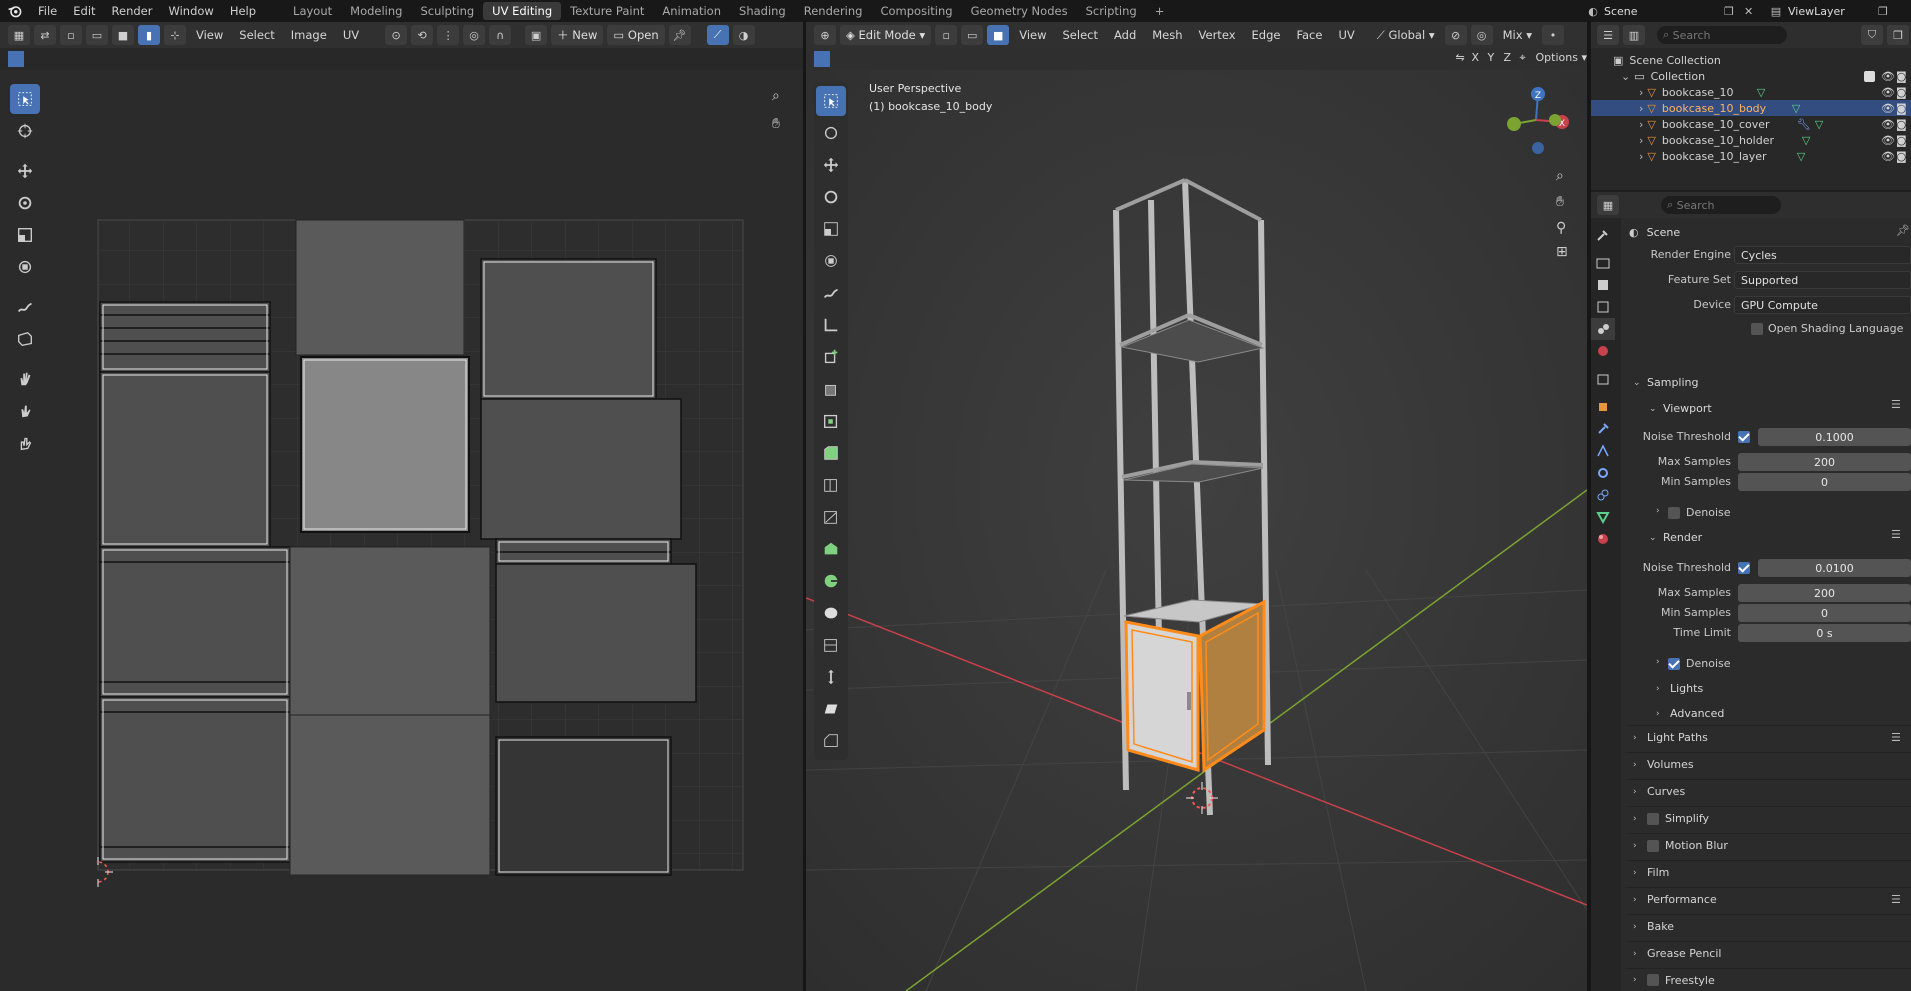  What do you see at coordinates (84, 11) in the screenshot?
I see `menu-edit: Edit` at bounding box center [84, 11].